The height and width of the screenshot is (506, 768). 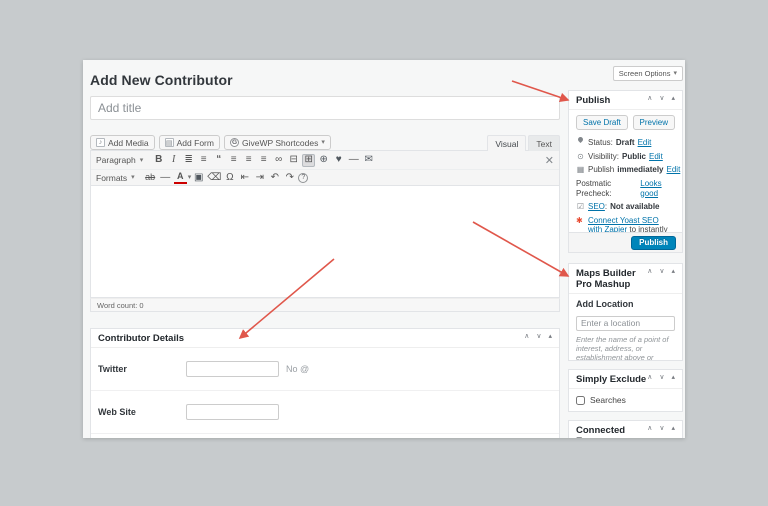 What do you see at coordinates (141, 338) in the screenshot?
I see `contributor-details-title: Contributor Details` at bounding box center [141, 338].